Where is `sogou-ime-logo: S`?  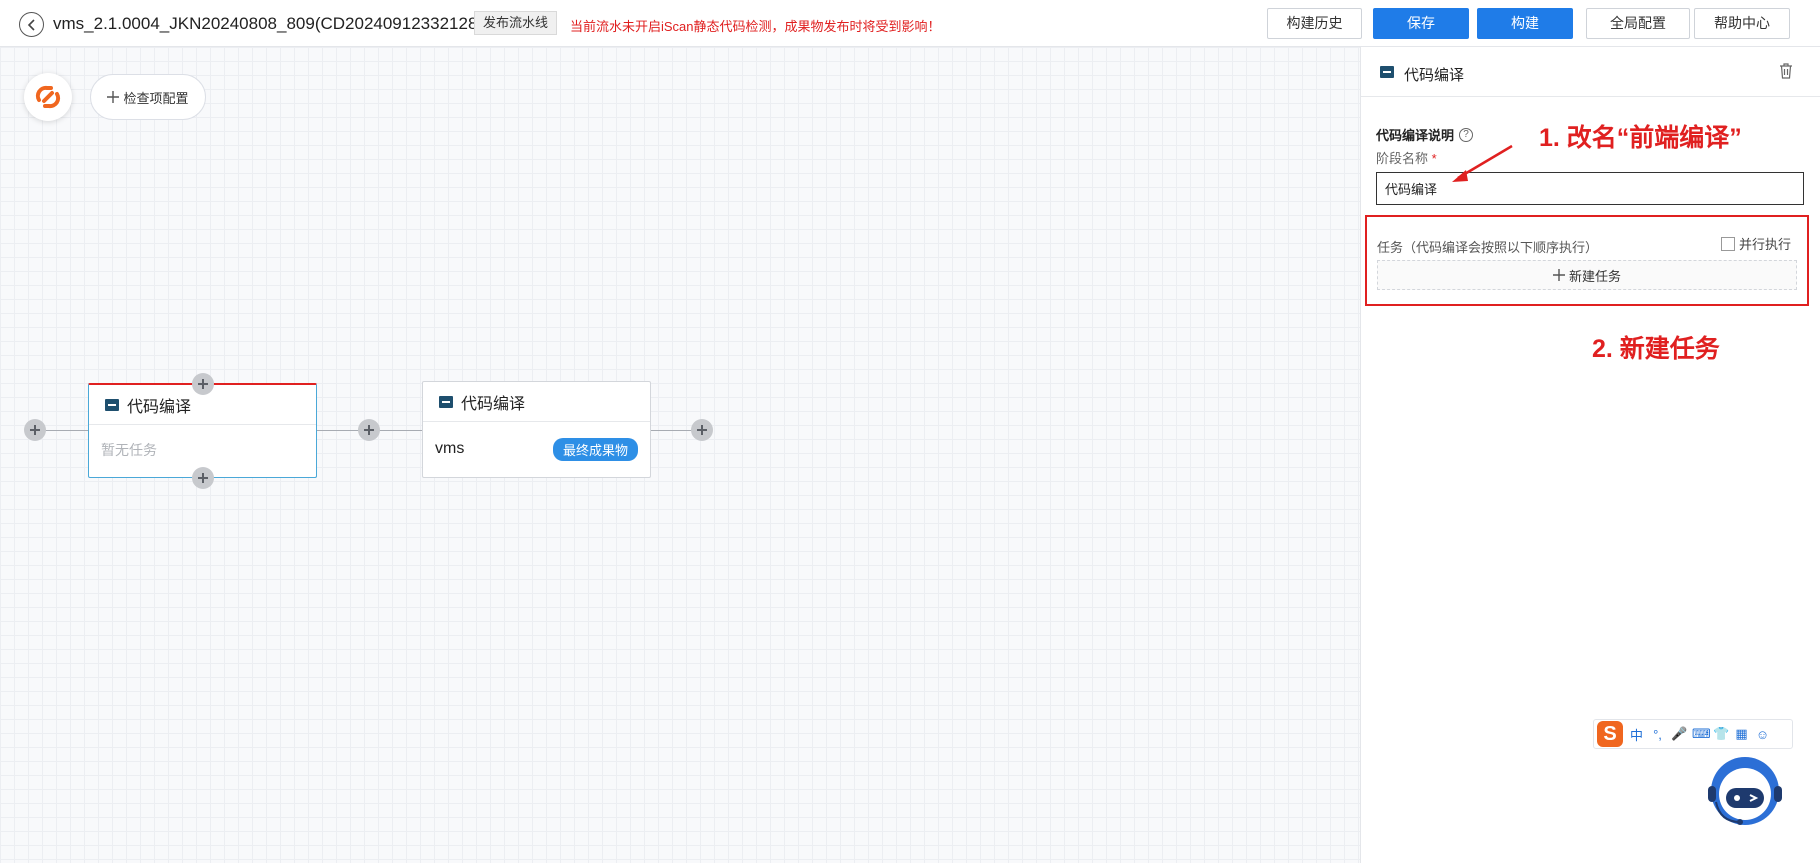 sogou-ime-logo: S is located at coordinates (1610, 734).